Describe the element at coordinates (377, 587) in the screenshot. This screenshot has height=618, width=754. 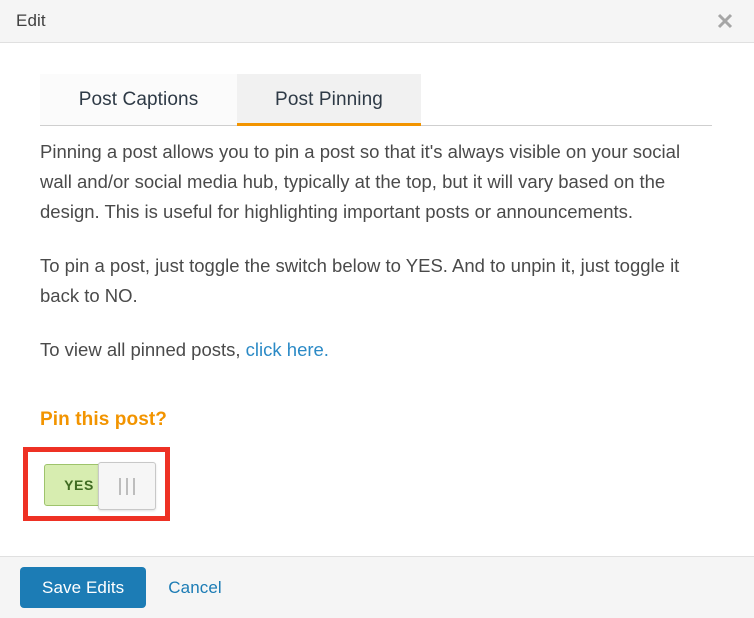
I see `modal-footer: Save Edits Cancel` at that location.